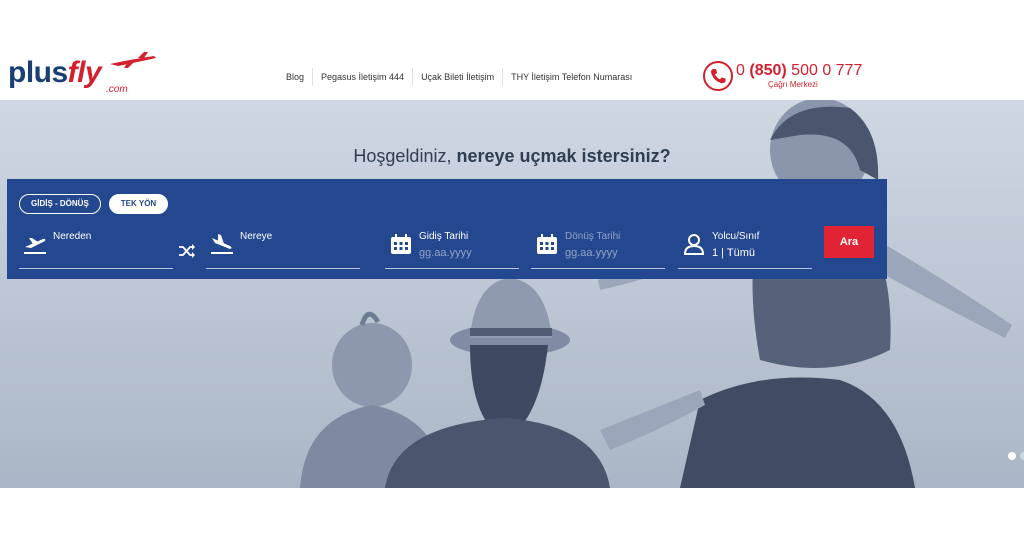  I want to click on welcome-heading: Hoşgeldiniz, nereye uçmak istersiniz?, so click(512, 156).